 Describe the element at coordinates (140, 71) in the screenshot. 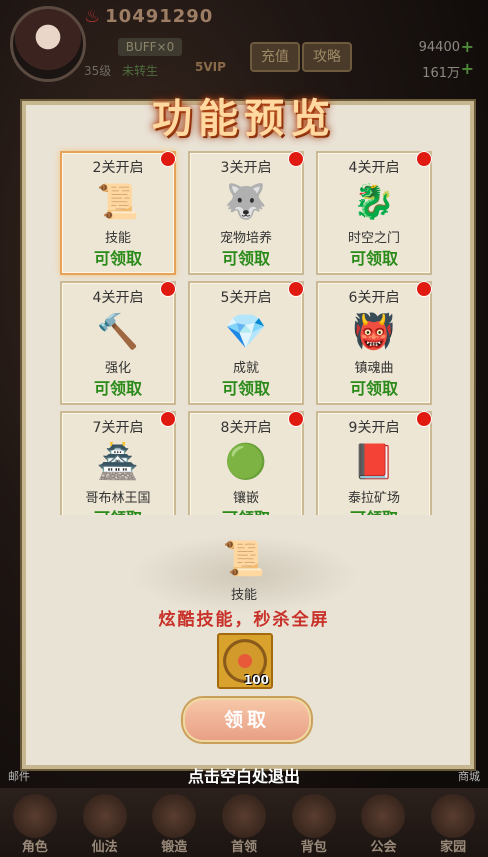

I see `rebirth-status: 未转生` at that location.